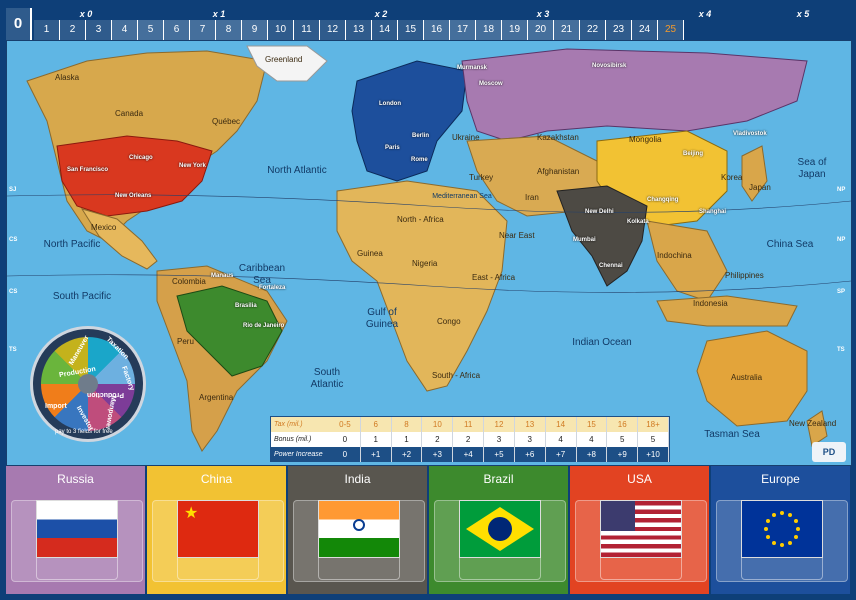 This screenshot has width=856, height=600. What do you see at coordinates (463, 30) in the screenshot?
I see `score-cell: 17` at bounding box center [463, 30].